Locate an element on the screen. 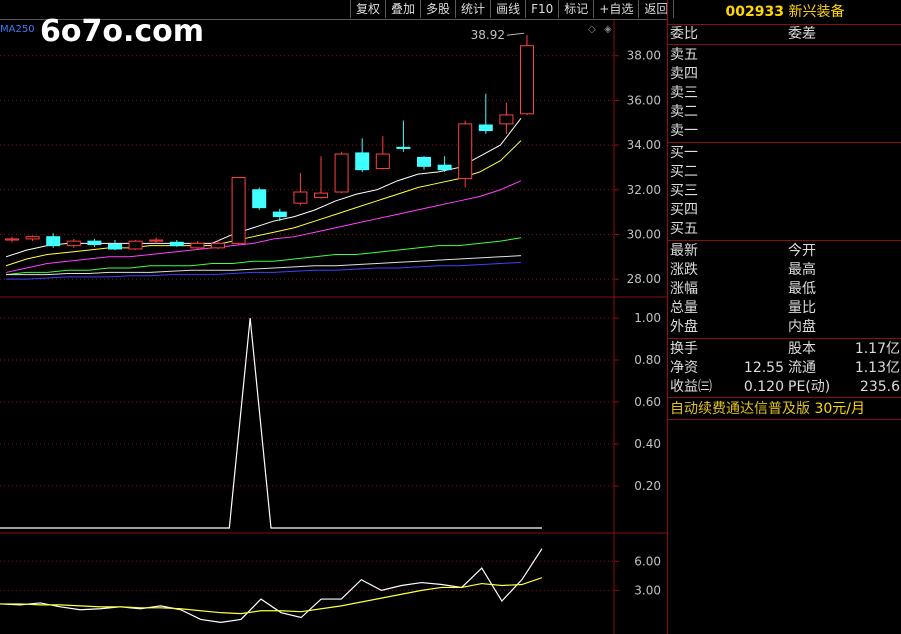 The image size is (901, 634). statistics-button: 统计 is located at coordinates (473, 9).